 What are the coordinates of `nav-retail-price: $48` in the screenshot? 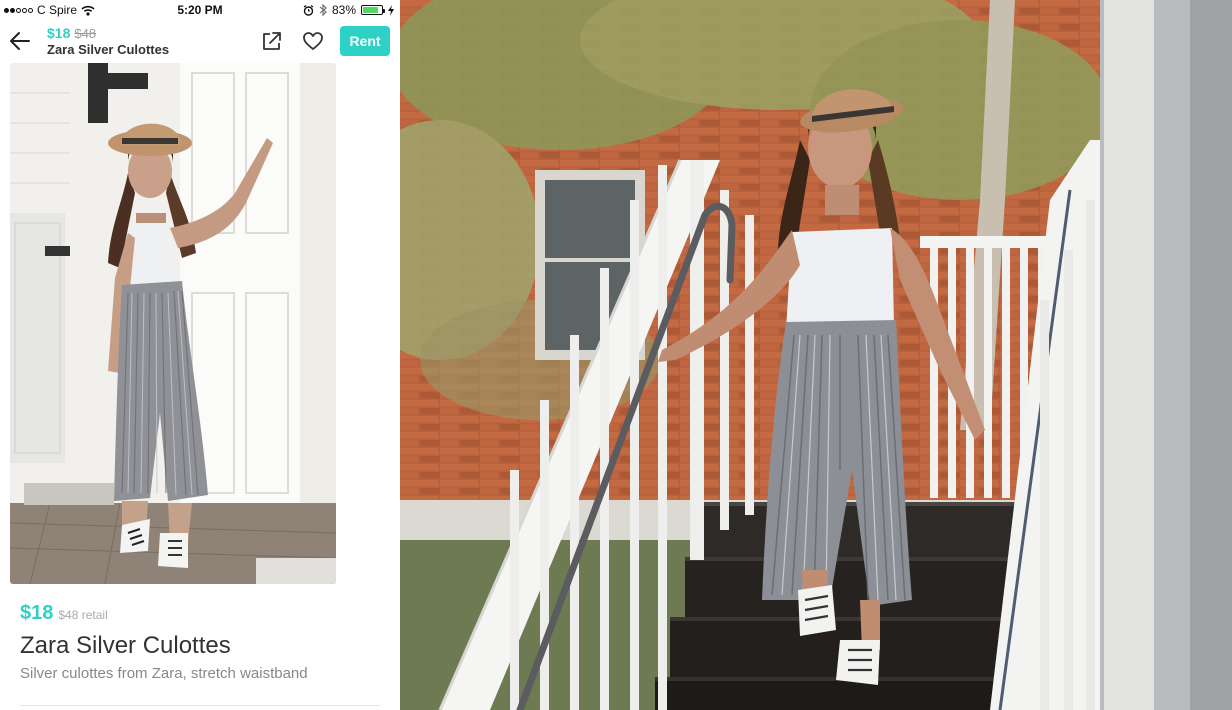 It's located at (85, 33).